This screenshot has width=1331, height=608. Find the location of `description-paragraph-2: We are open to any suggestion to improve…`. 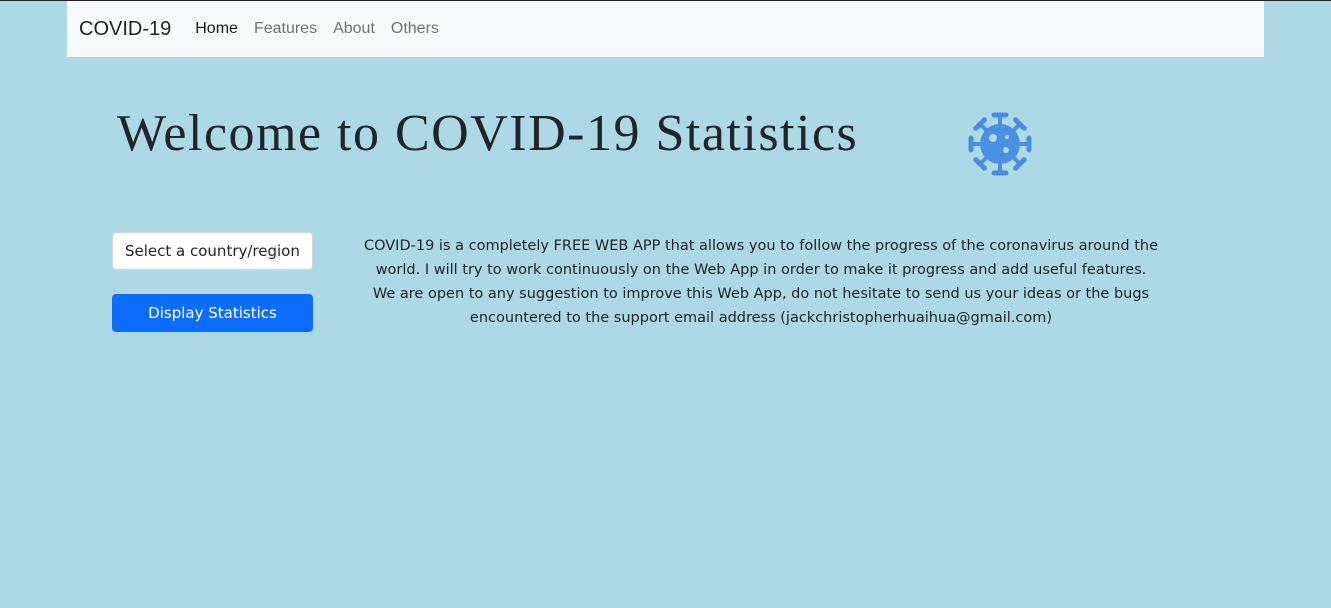

description-paragraph-2: We are open to any suggestion to improve… is located at coordinates (761, 306).